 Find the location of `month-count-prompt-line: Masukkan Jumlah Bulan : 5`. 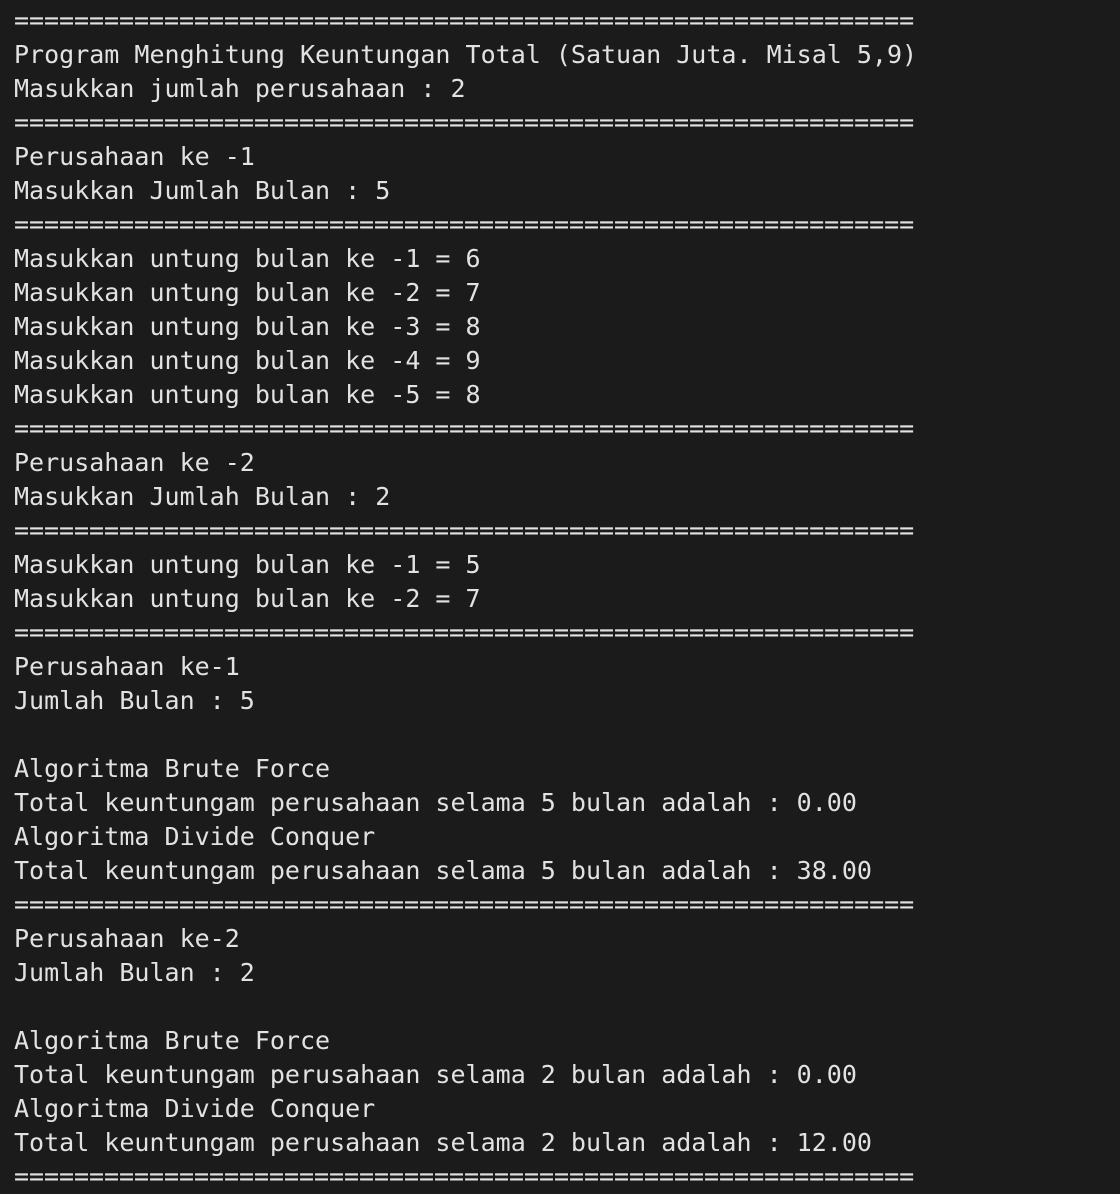

month-count-prompt-line: Masukkan Jumlah Bulan : 5 is located at coordinates (202, 190).